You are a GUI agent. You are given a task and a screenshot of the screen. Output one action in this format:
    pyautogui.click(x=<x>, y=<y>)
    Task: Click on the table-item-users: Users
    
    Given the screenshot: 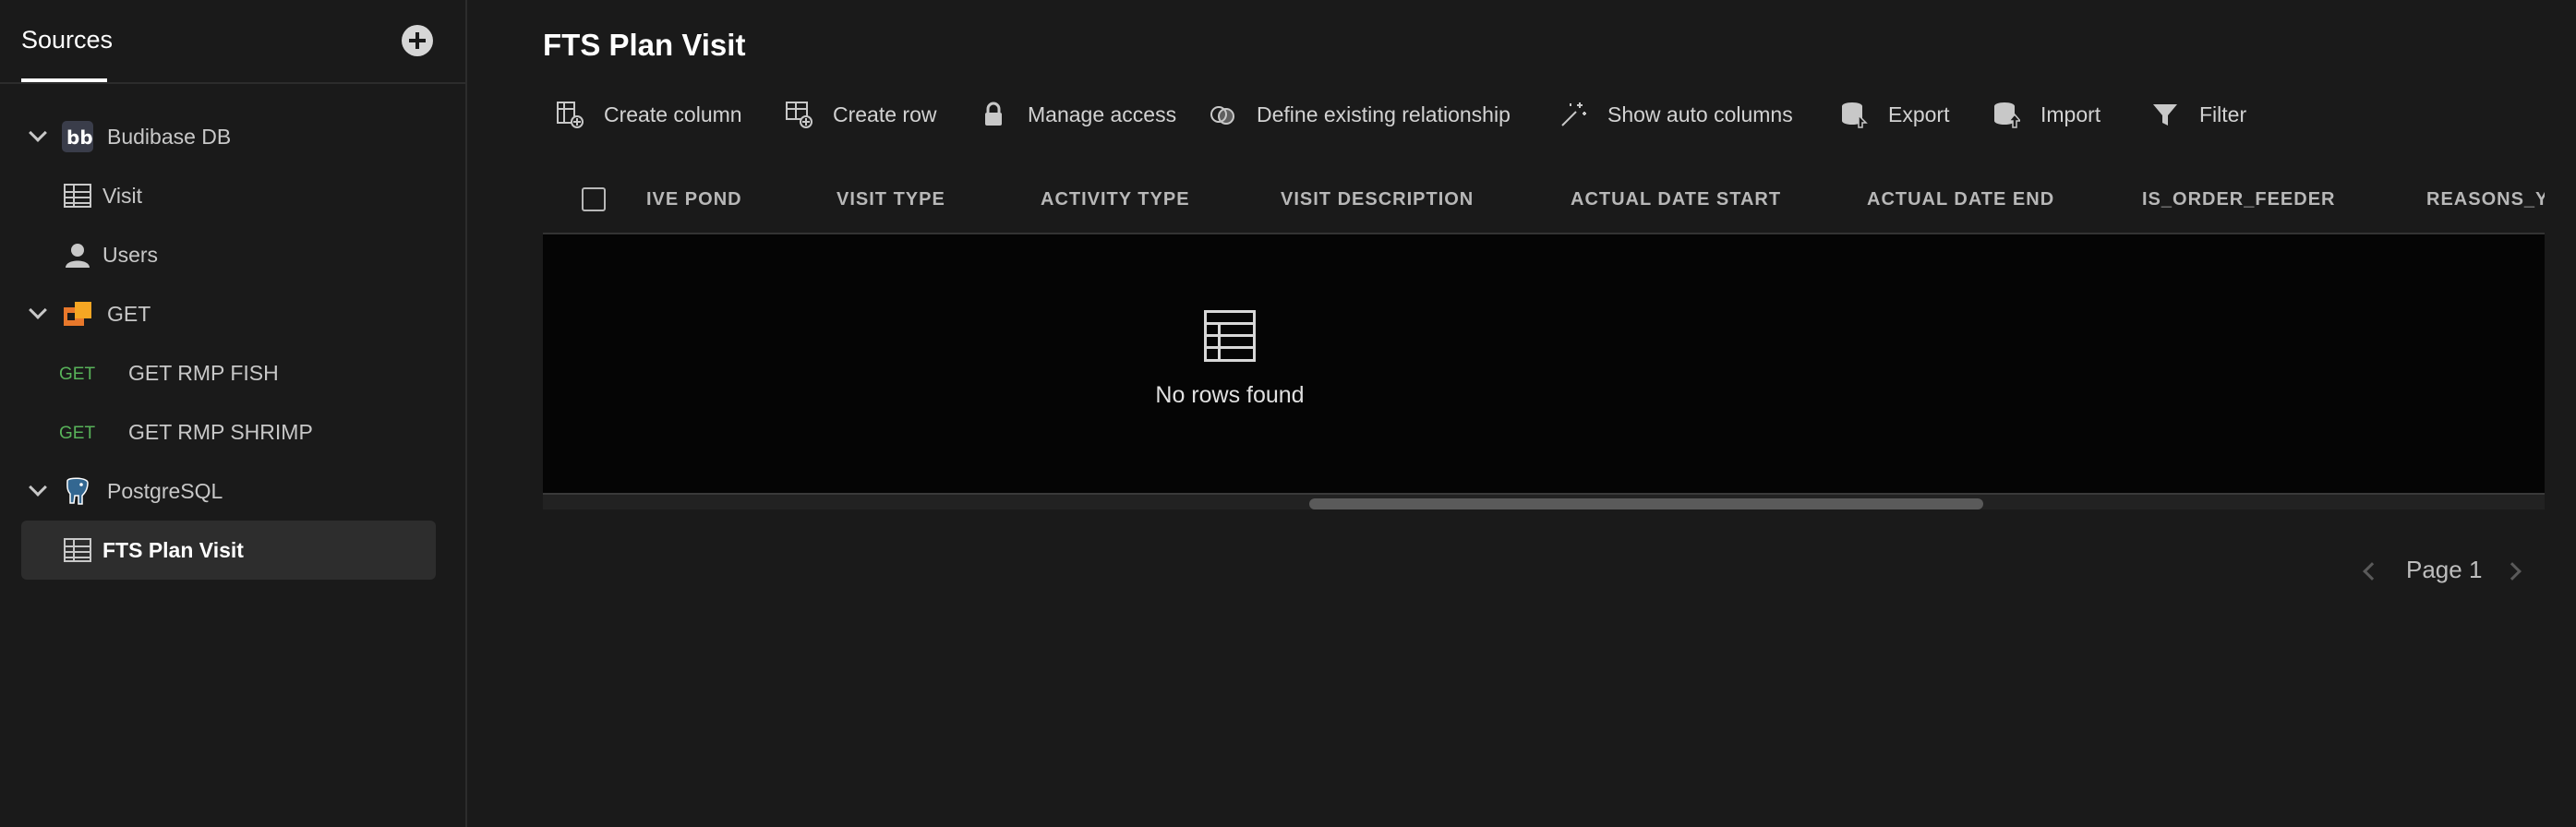 What is the action you would take?
    pyautogui.click(x=233, y=254)
    